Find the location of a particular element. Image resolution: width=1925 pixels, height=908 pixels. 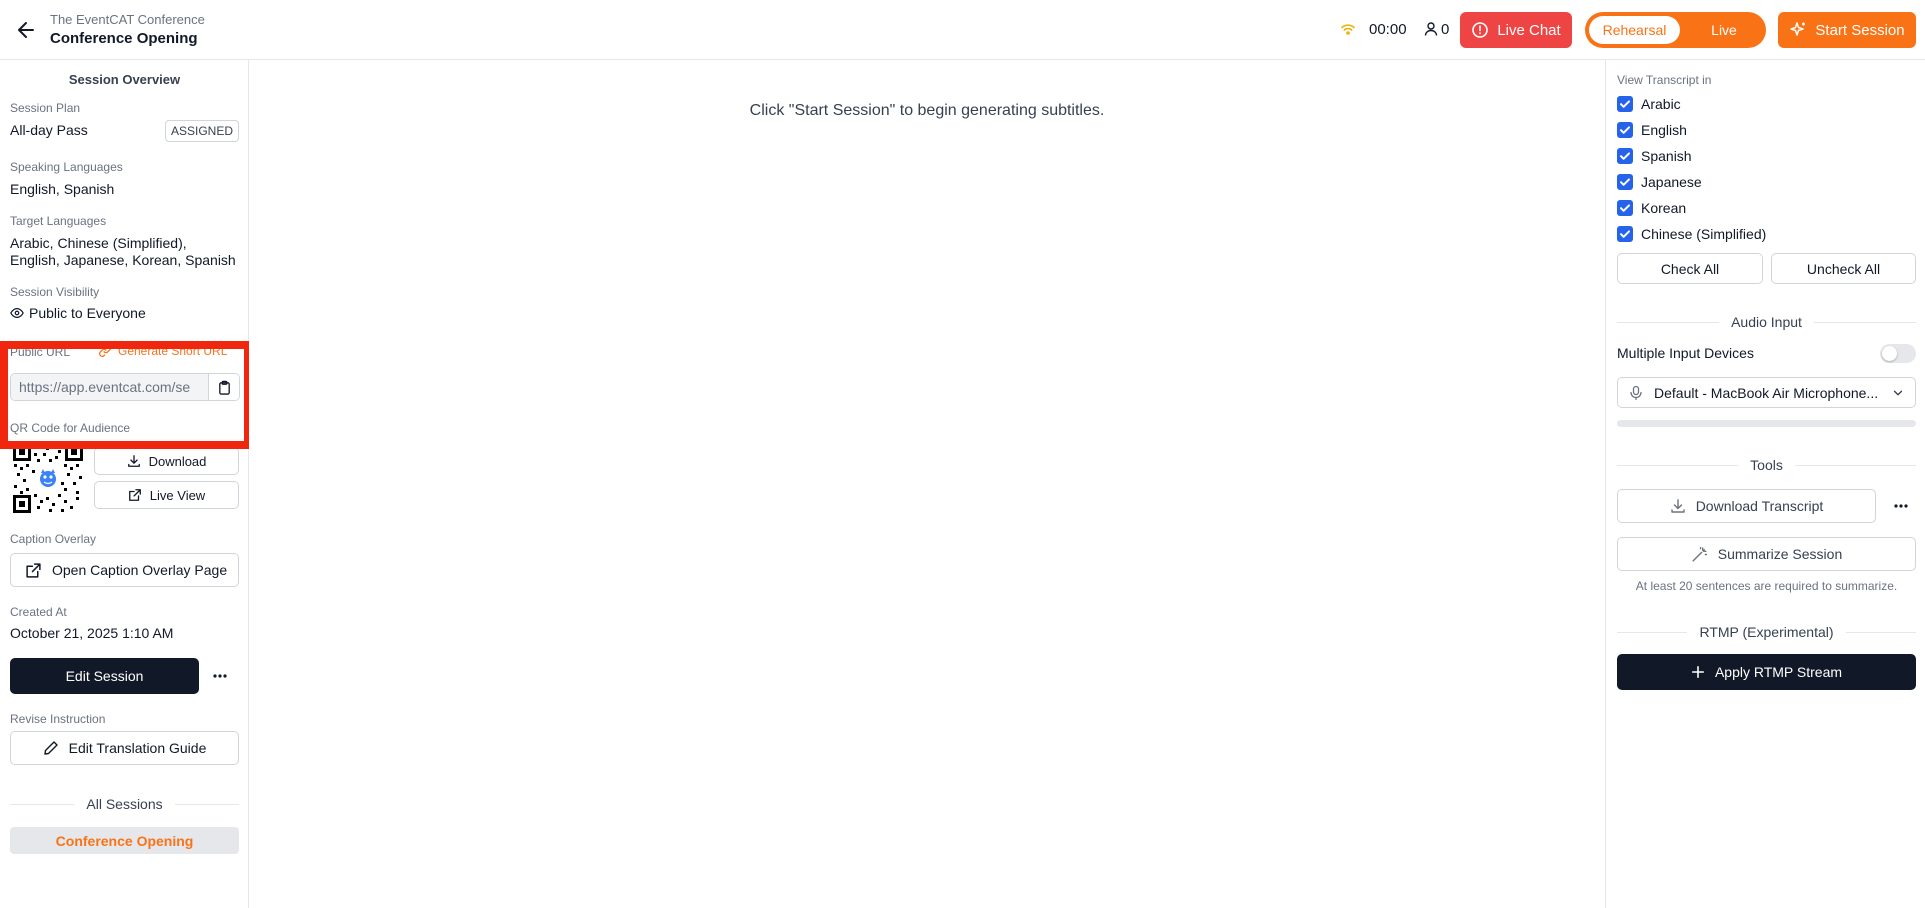

target-languages-line2: English, Japanese, Korean, Spanish is located at coordinates (123, 260).